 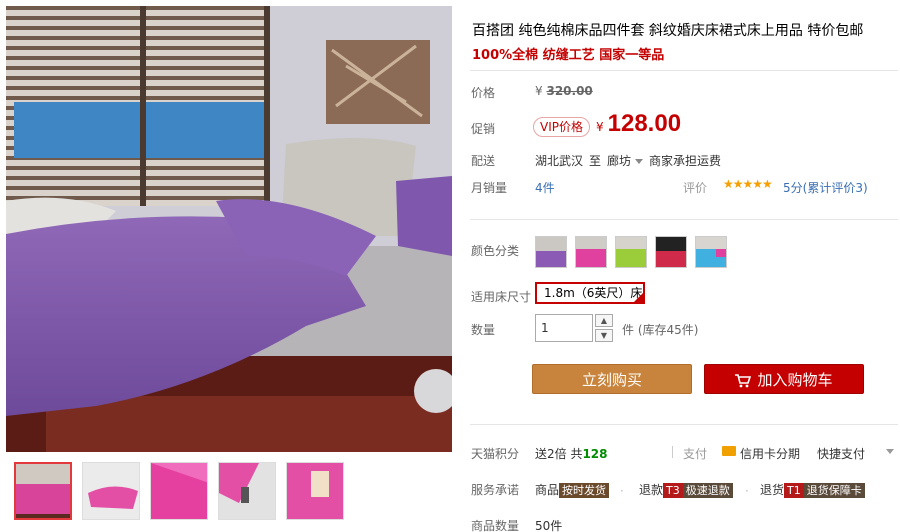 What do you see at coordinates (483, 330) in the screenshot?
I see `quantity-label: 数量` at bounding box center [483, 330].